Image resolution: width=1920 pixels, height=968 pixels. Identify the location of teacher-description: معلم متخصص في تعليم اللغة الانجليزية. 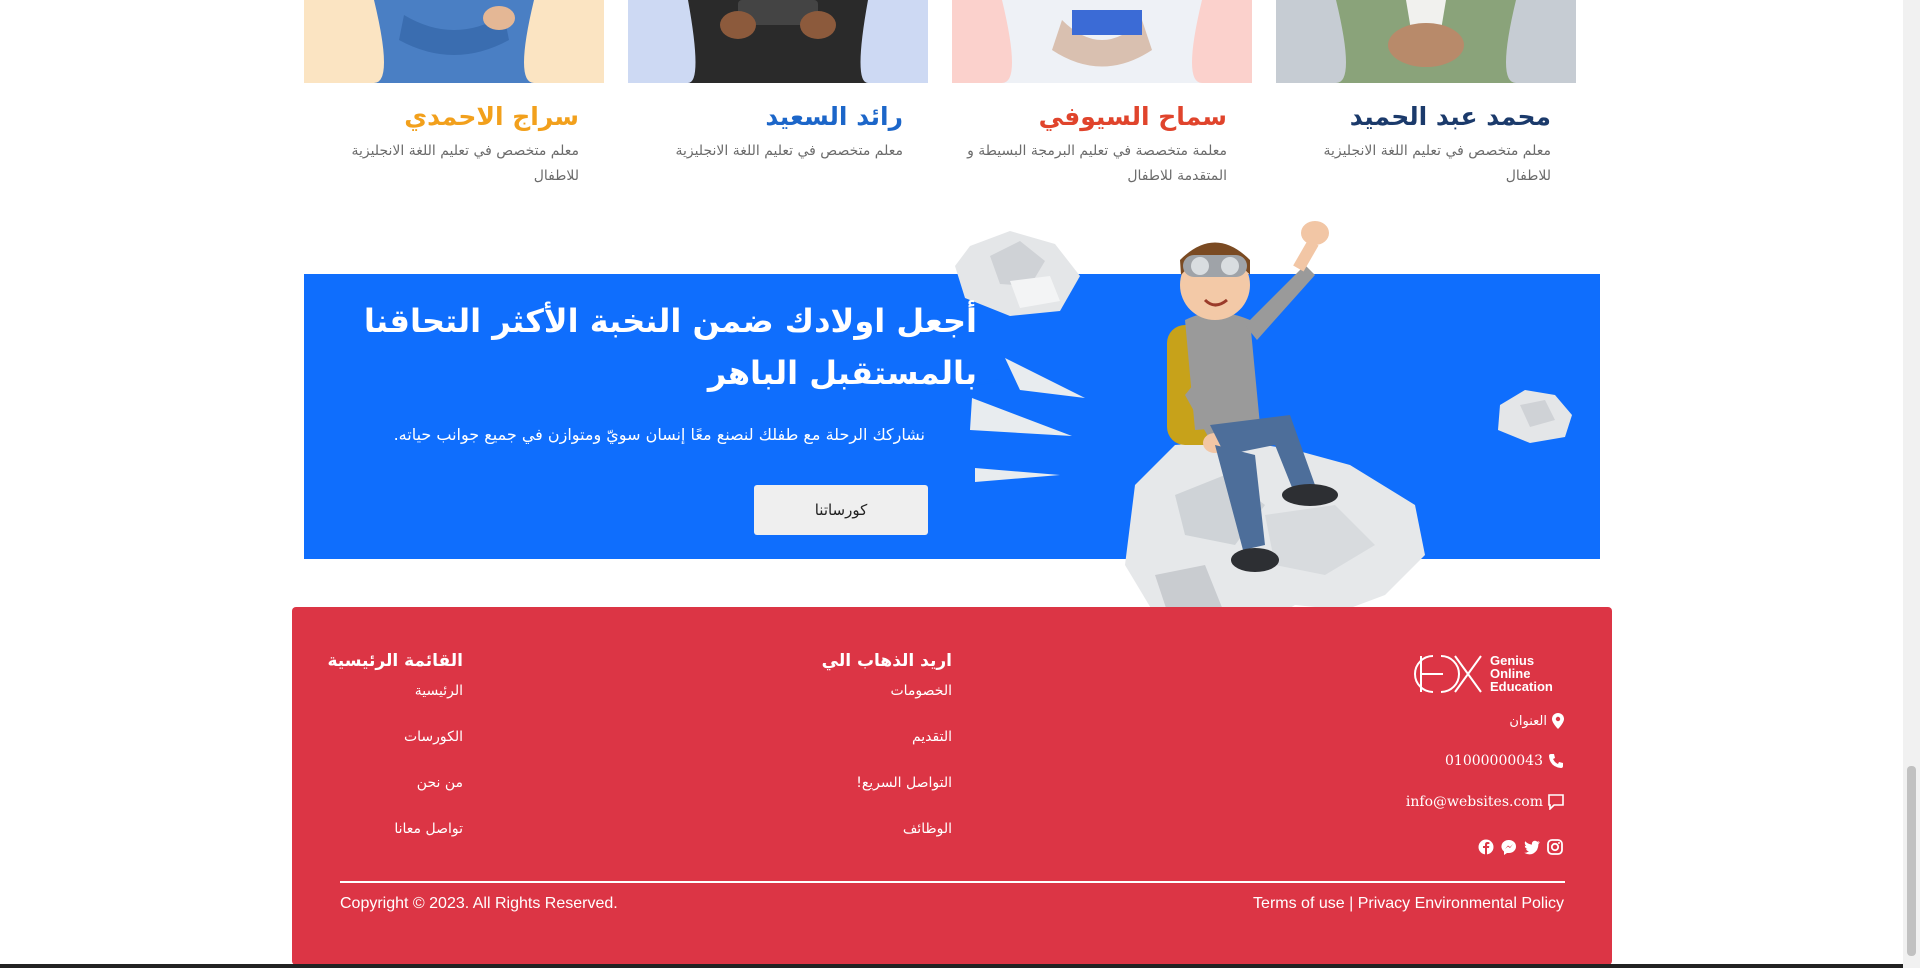
(789, 151).